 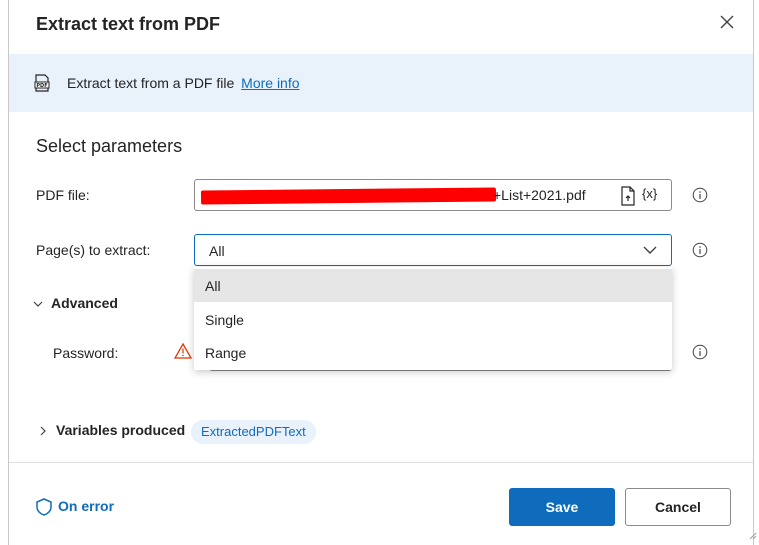 I want to click on dropdown-option-single: Single, so click(x=433, y=319).